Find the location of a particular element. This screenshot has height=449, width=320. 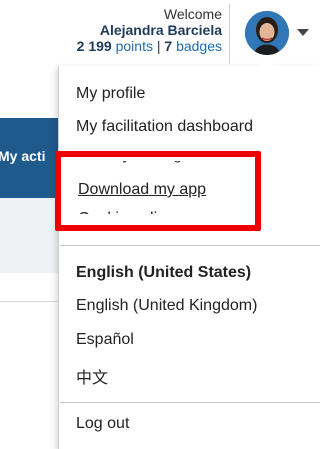

menu-item-log-out: Log out is located at coordinates (102, 424).